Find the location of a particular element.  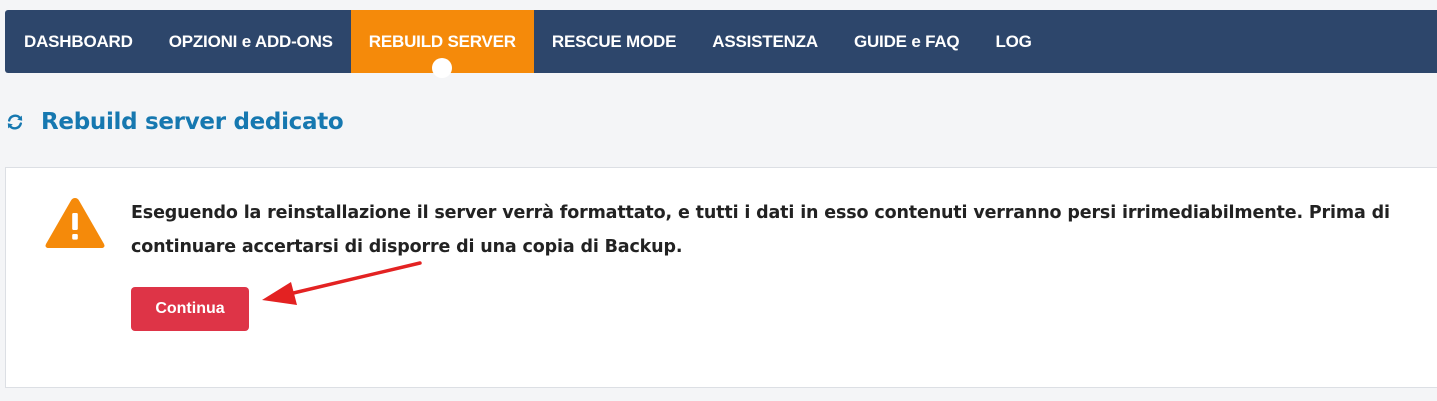

nav-item-label: ASSISTENZA is located at coordinates (765, 41).